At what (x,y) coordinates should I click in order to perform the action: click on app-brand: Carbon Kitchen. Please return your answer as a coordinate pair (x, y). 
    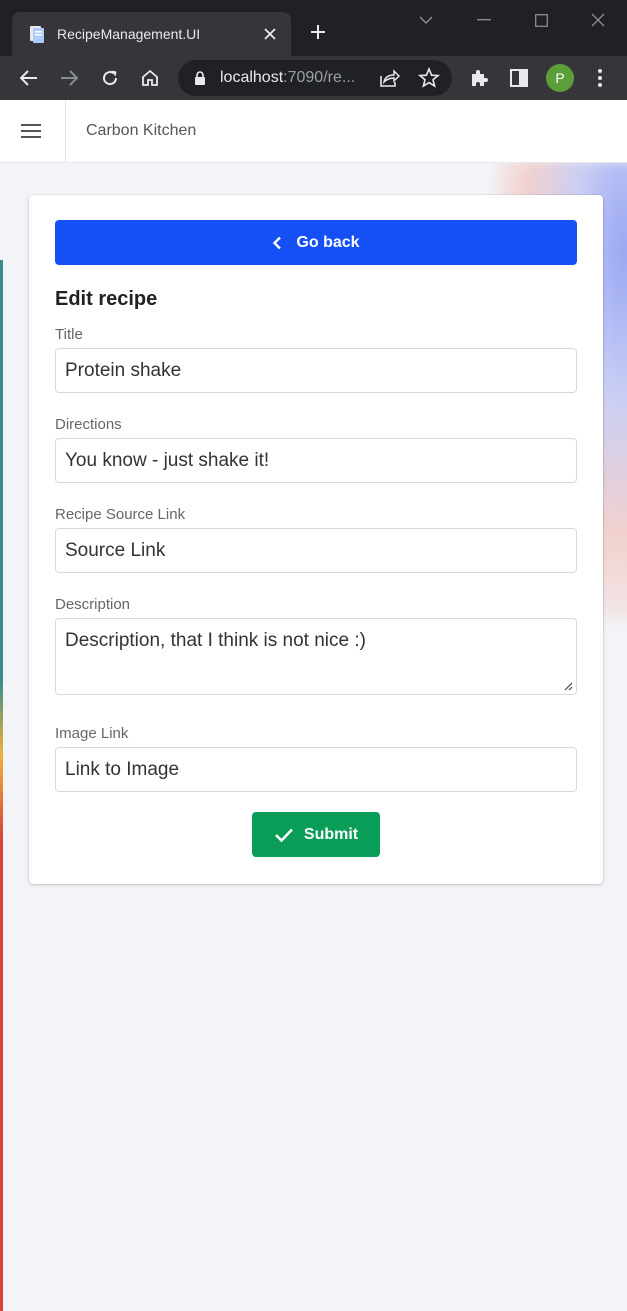
    Looking at the image, I should click on (141, 131).